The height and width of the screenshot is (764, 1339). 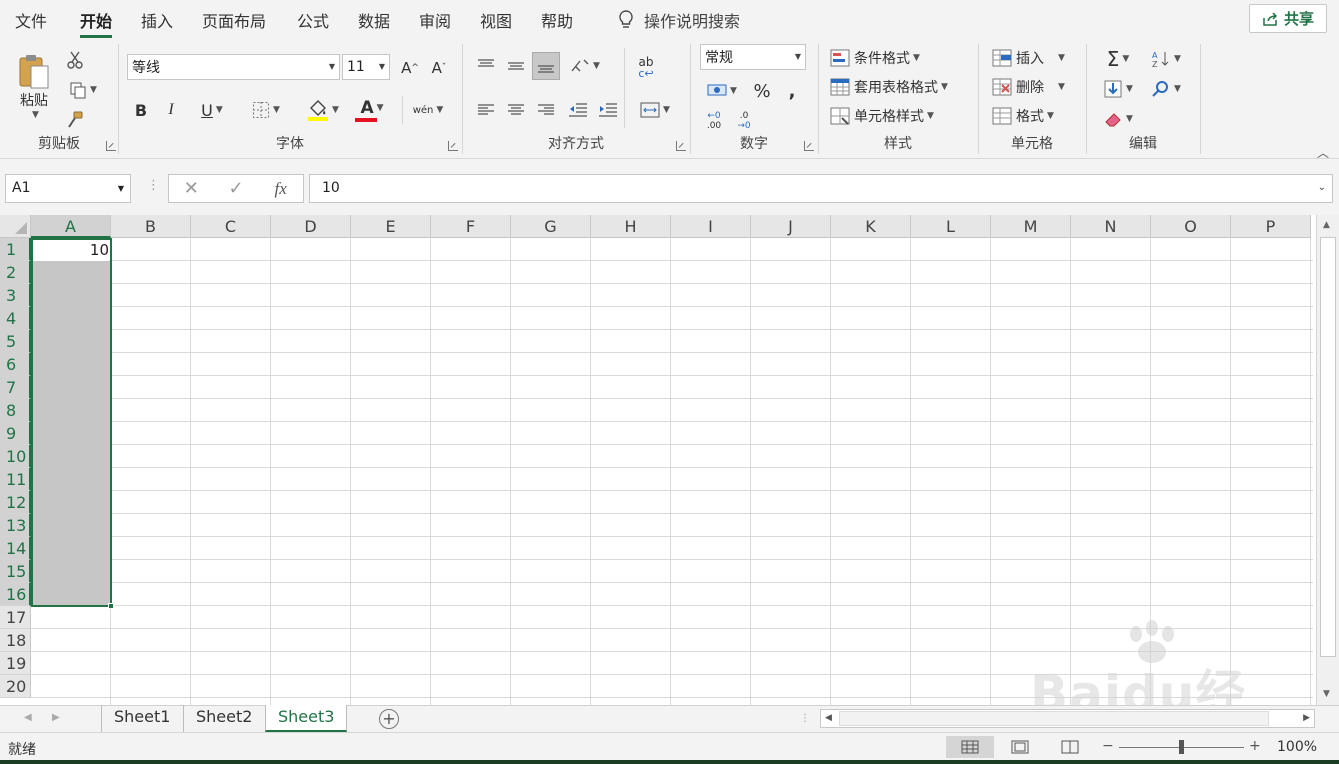 I want to click on paste-button: 粘贴 ▼, so click(x=34, y=86).